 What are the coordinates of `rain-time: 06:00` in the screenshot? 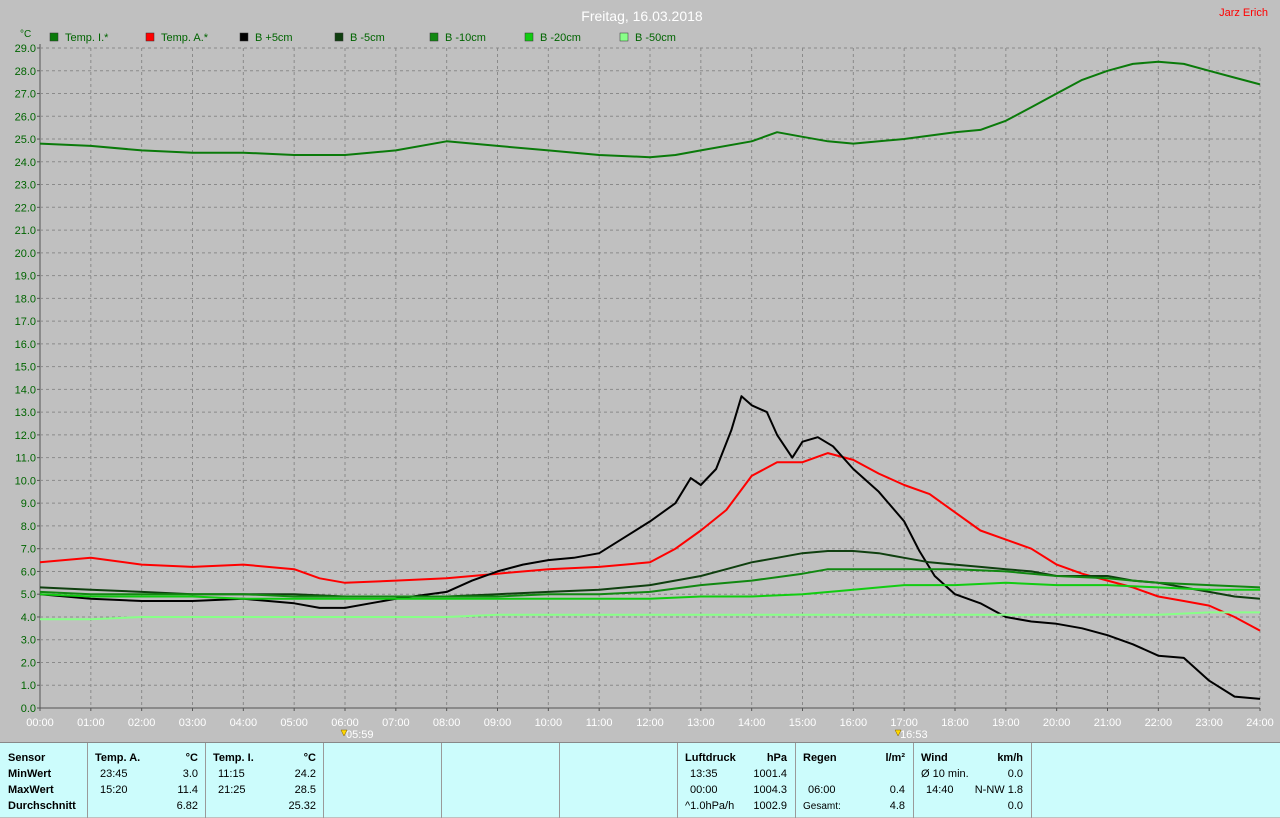 It's located at (822, 790).